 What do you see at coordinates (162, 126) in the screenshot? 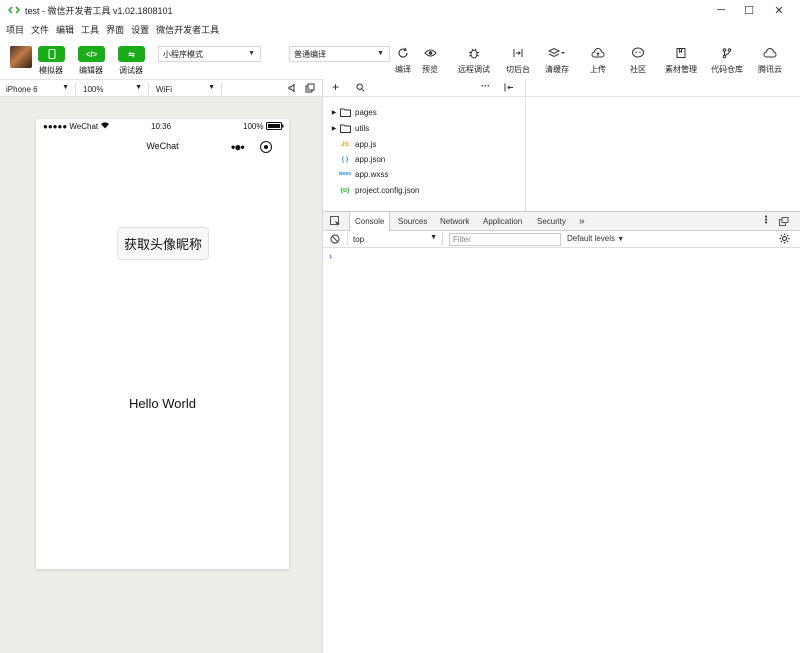
I see `phone-status-bar: ●●●●● WeChat 10:36 100%` at bounding box center [162, 126].